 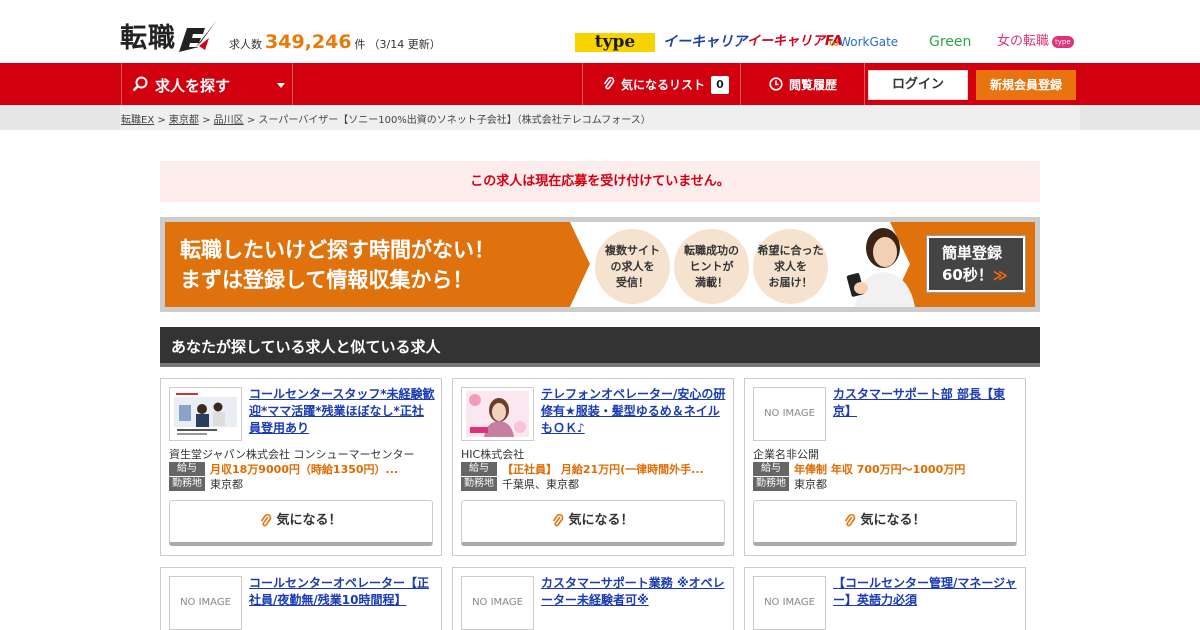 I want to click on breadcrumb-home-link: 転職EX, so click(x=137, y=120).